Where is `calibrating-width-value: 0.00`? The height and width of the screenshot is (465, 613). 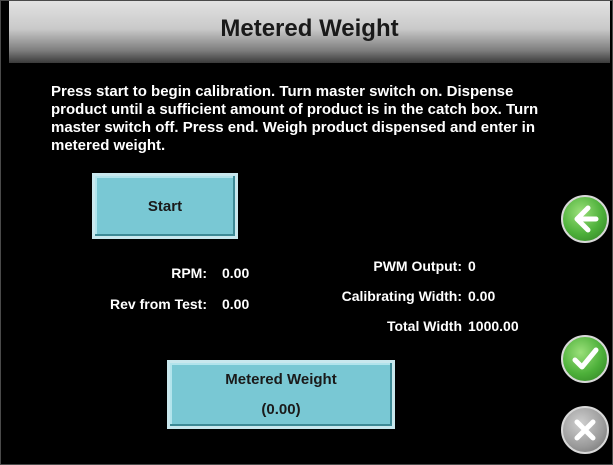 calibrating-width-value: 0.00 is located at coordinates (482, 296).